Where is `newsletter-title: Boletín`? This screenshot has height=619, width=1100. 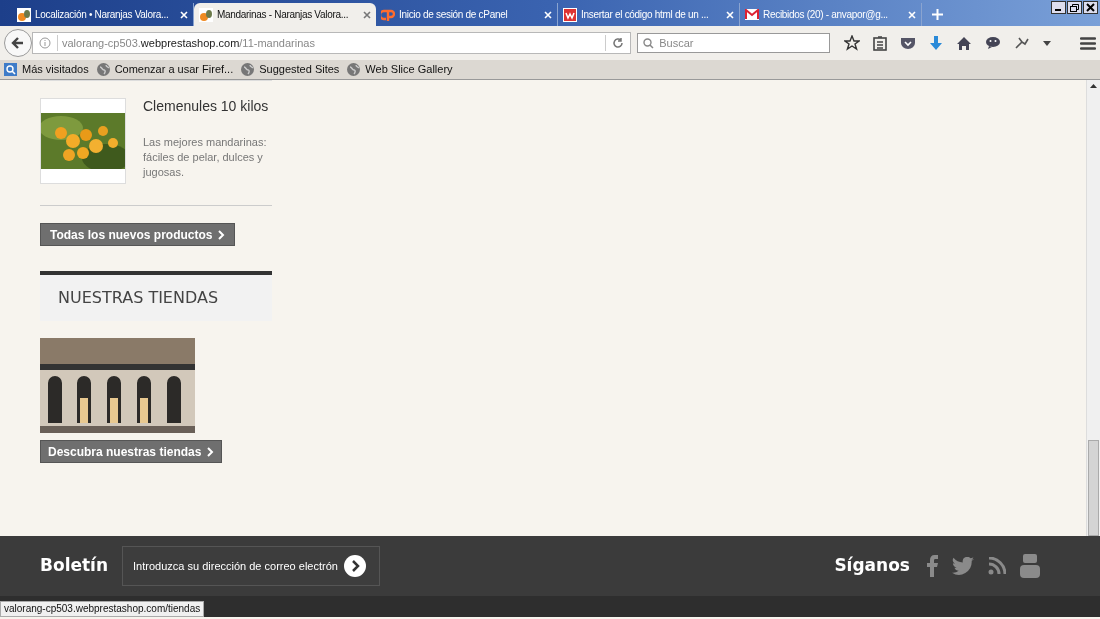 newsletter-title: Boletín is located at coordinates (74, 566).